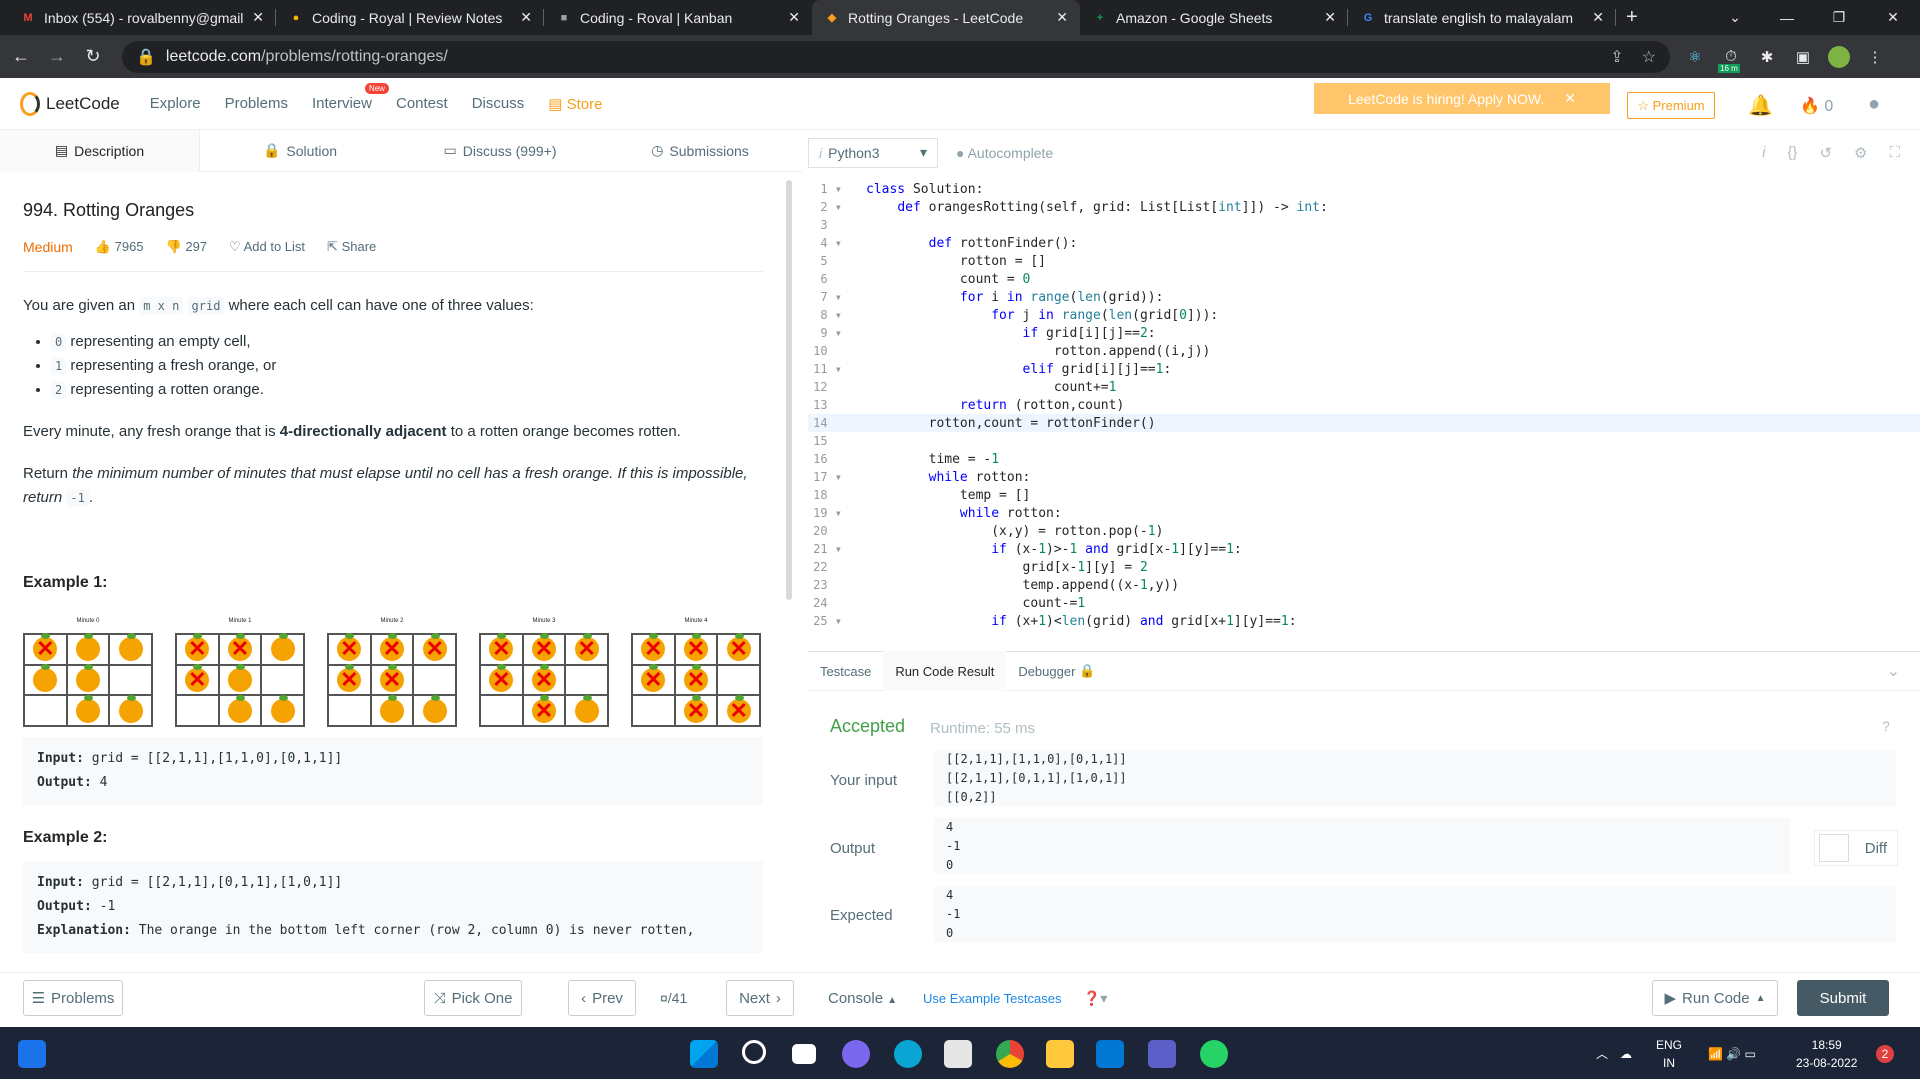  I want to click on tab-solution: 🔒 Solution, so click(300, 151).